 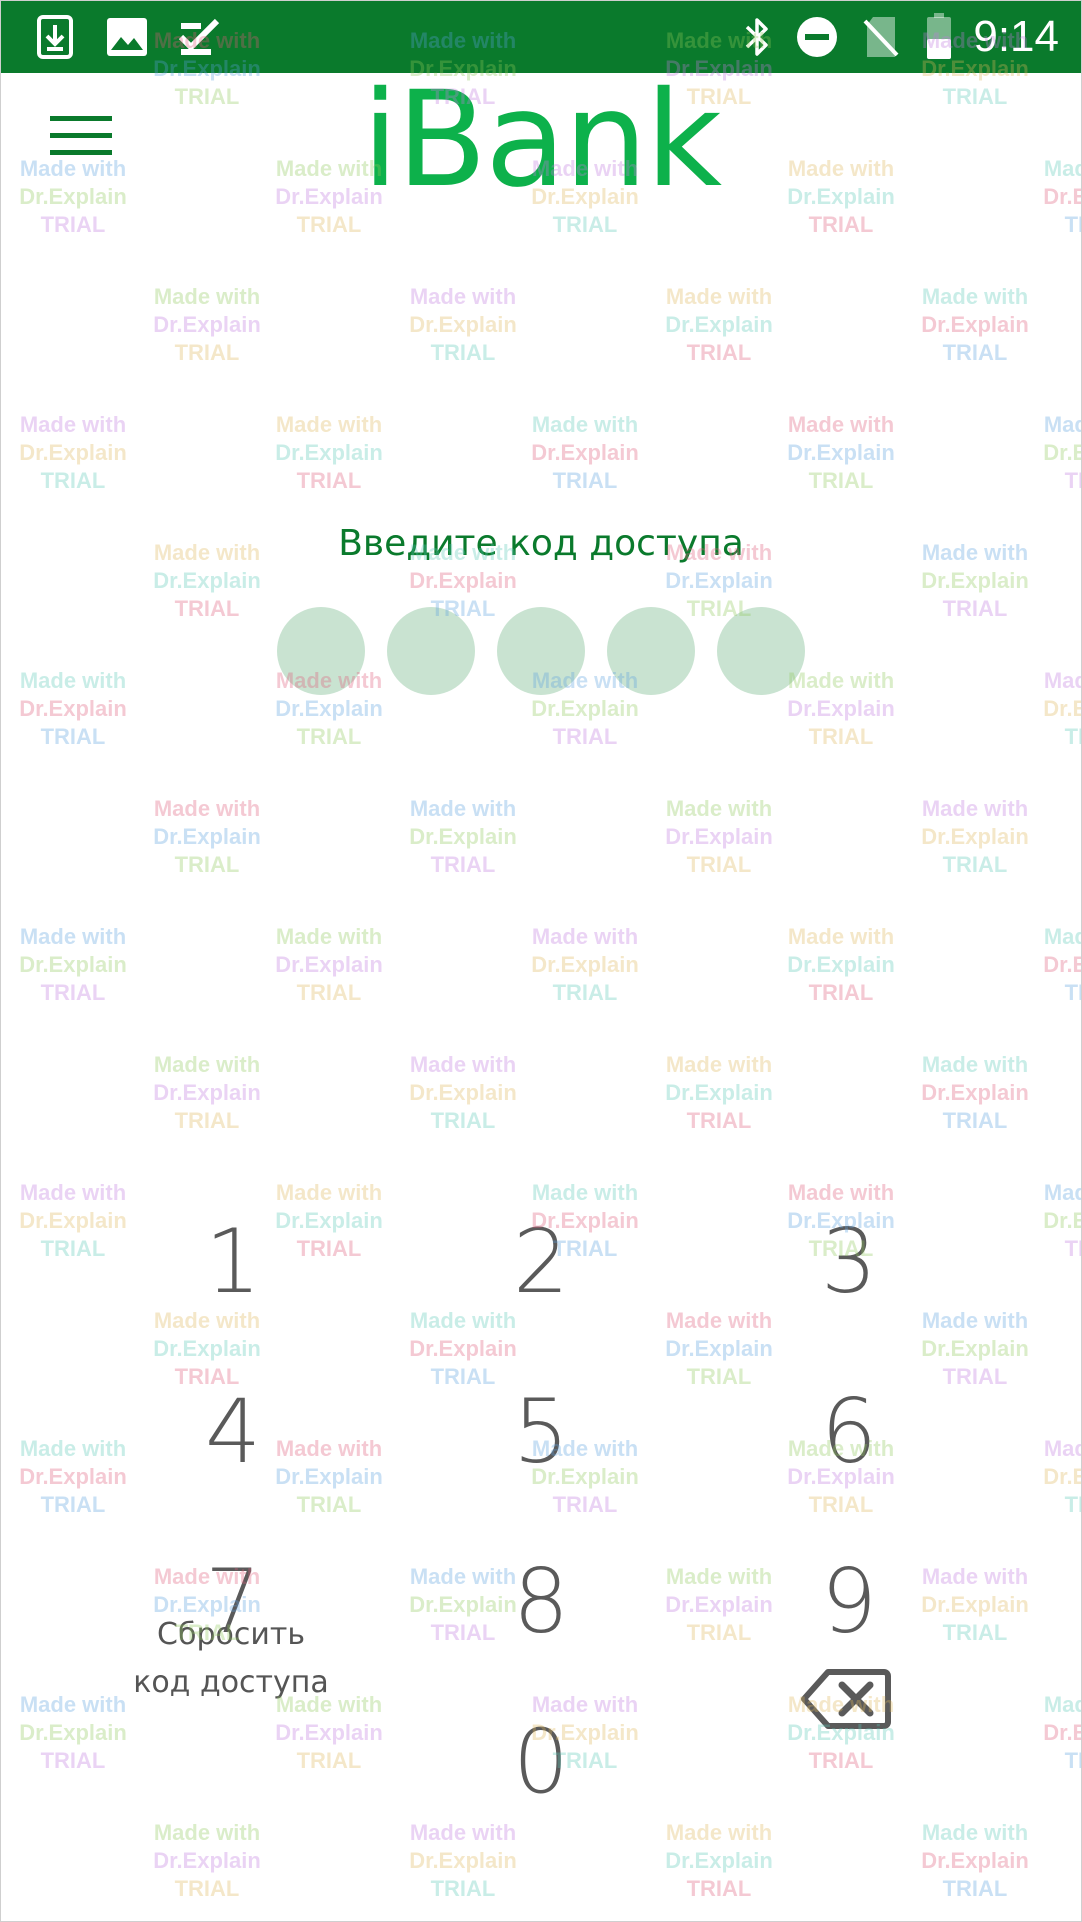 What do you see at coordinates (849, 1431) in the screenshot?
I see `key-6: 6` at bounding box center [849, 1431].